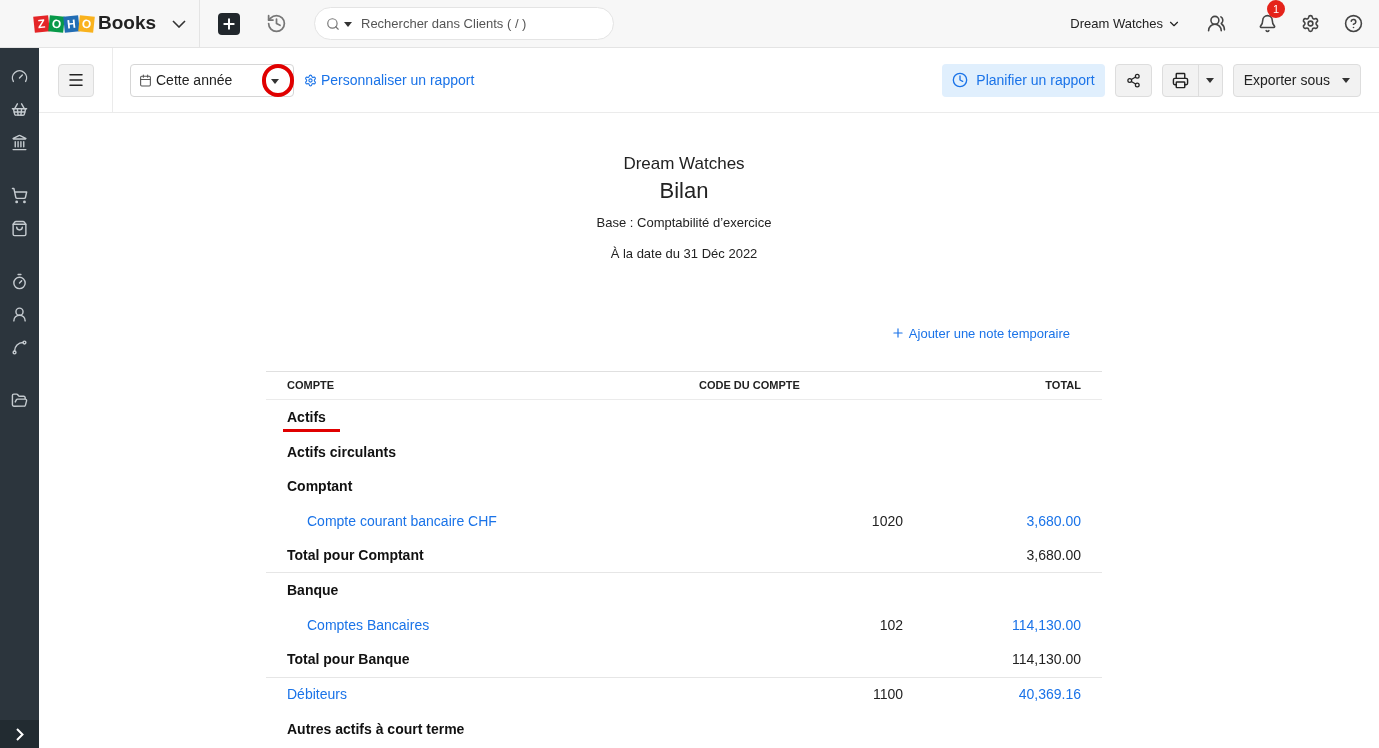 This screenshot has height=748, width=1379. Describe the element at coordinates (368, 624) in the screenshot. I see `account-link: Comptes Bancaires` at that location.